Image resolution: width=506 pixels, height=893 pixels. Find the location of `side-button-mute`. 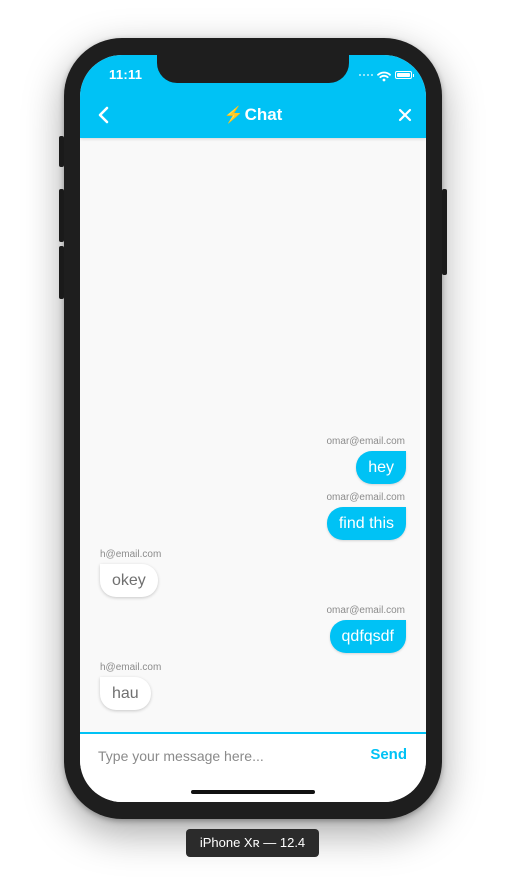

side-button-mute is located at coordinates (61, 151).